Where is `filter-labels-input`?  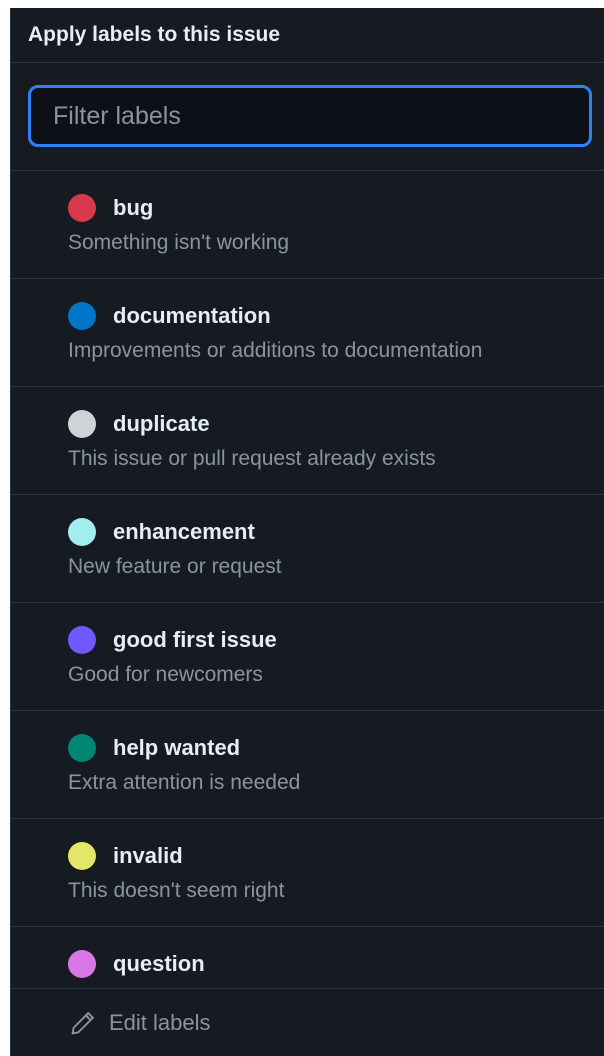
filter-labels-input is located at coordinates (310, 116).